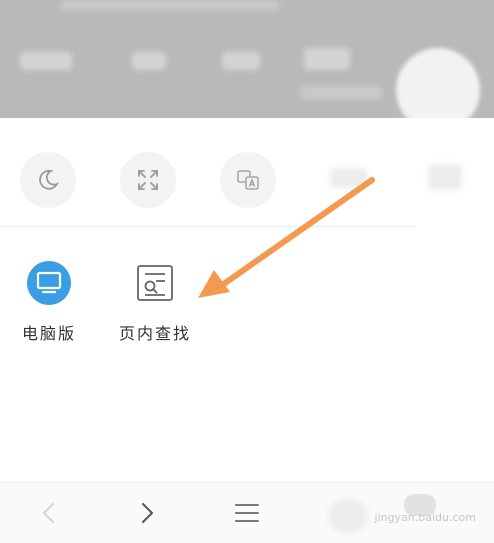 This screenshot has height=543, width=494. Describe the element at coordinates (154, 333) in the screenshot. I see `menu-item-label: 页内查找` at that location.